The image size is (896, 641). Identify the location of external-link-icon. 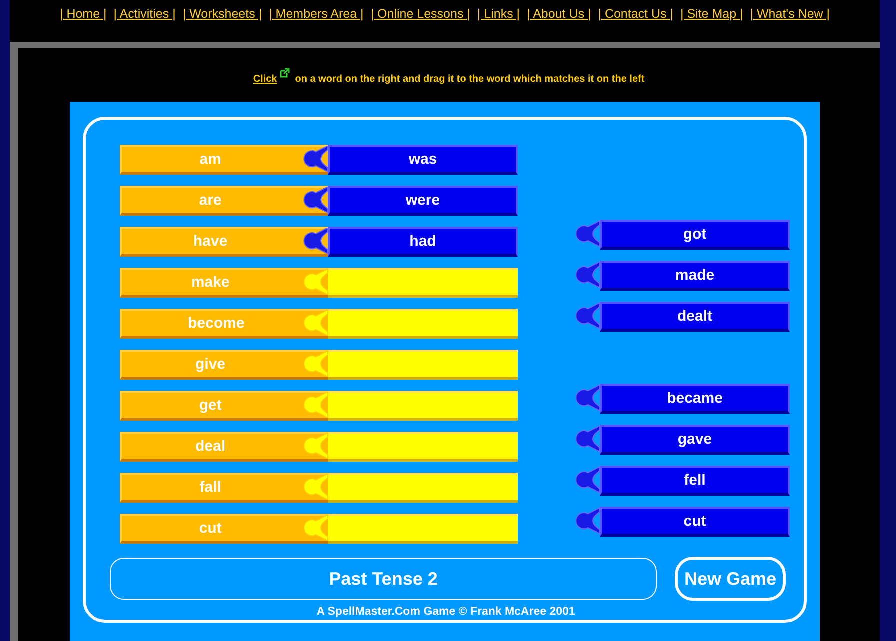
(285, 73).